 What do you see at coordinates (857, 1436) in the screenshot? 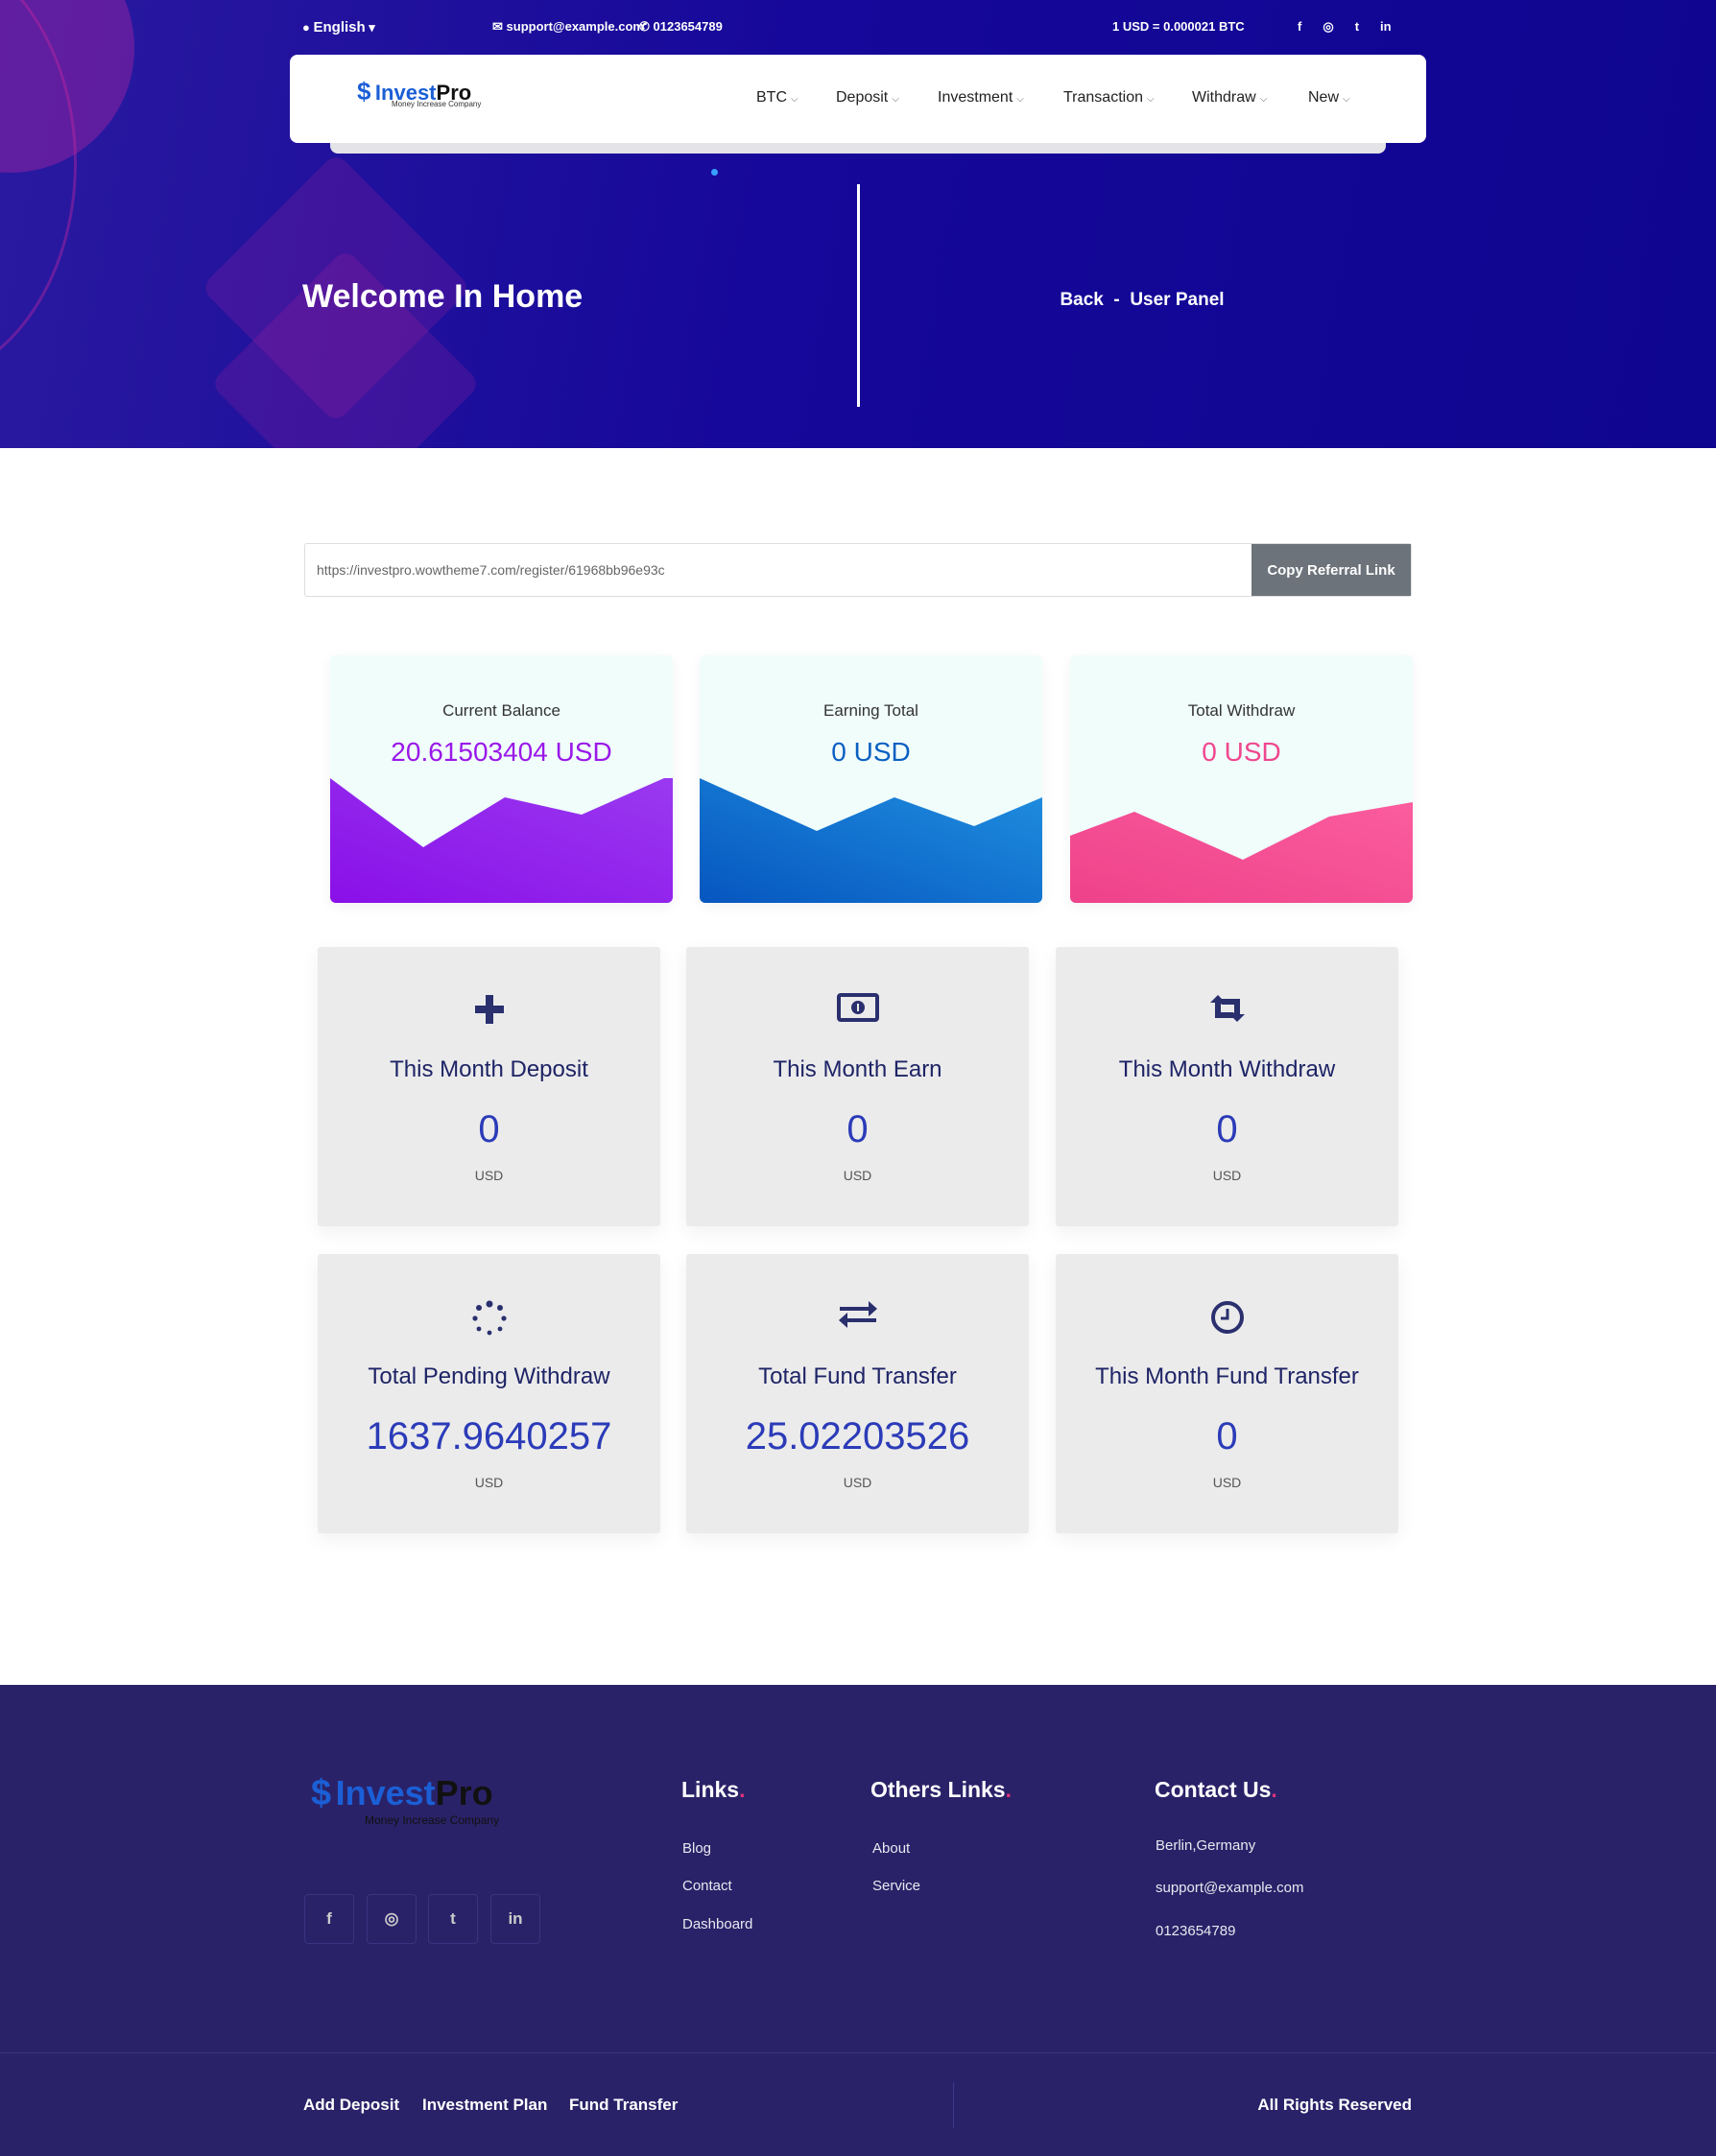
I see `stat-value: 25.02203526` at bounding box center [857, 1436].